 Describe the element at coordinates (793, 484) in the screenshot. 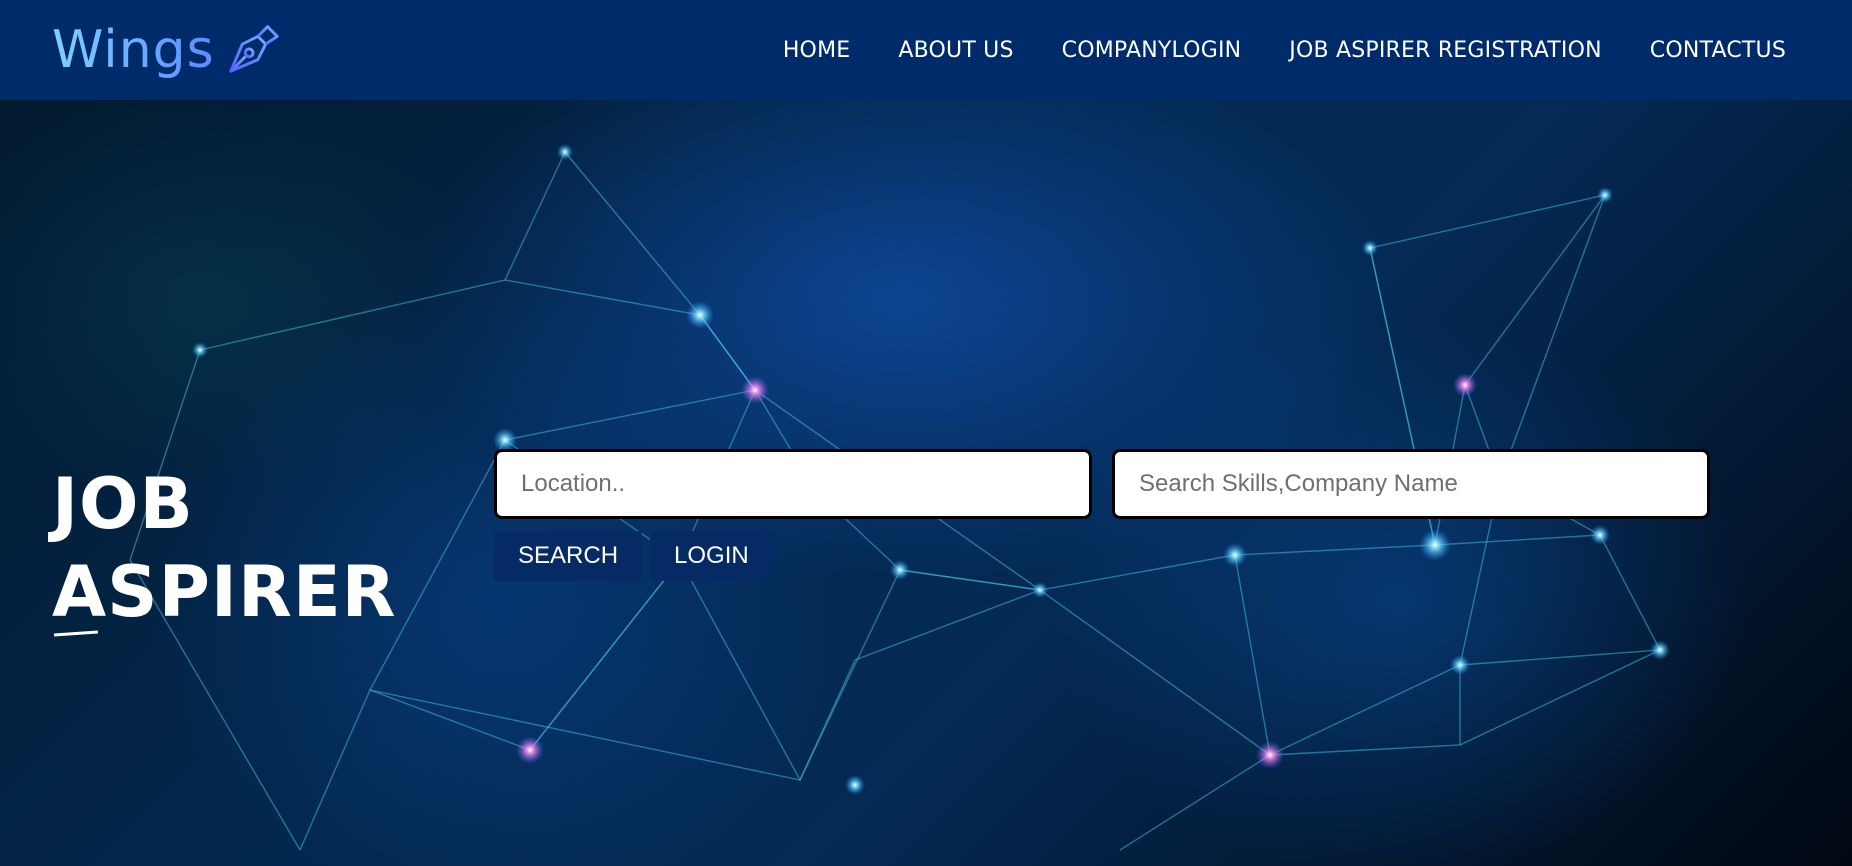

I see `location-input` at that location.